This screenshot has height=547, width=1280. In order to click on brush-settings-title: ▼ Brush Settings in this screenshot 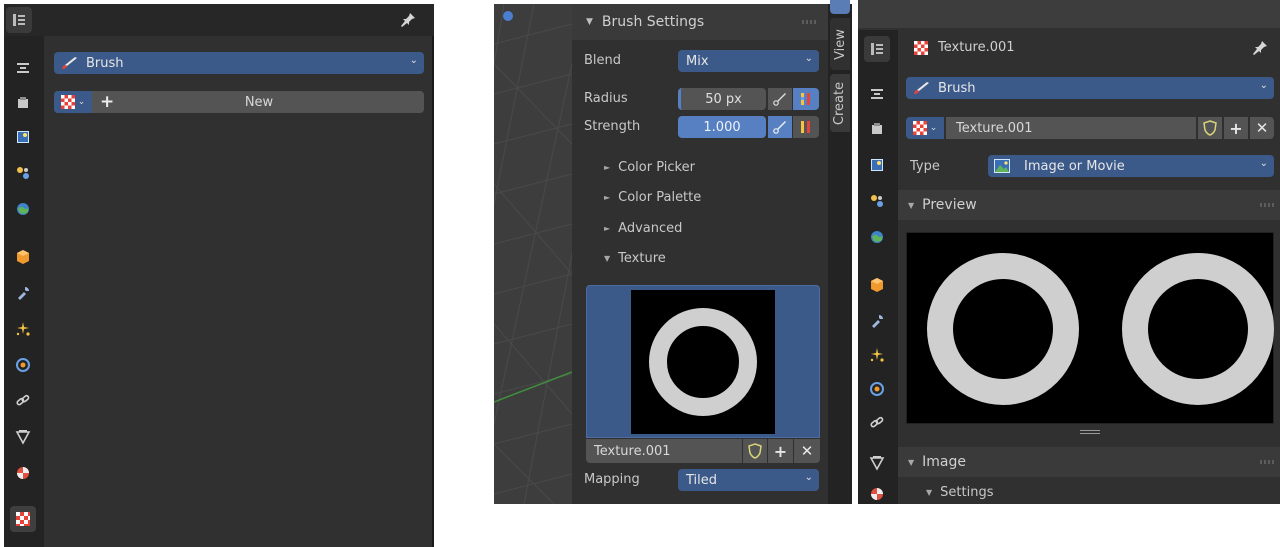, I will do `click(645, 22)`.